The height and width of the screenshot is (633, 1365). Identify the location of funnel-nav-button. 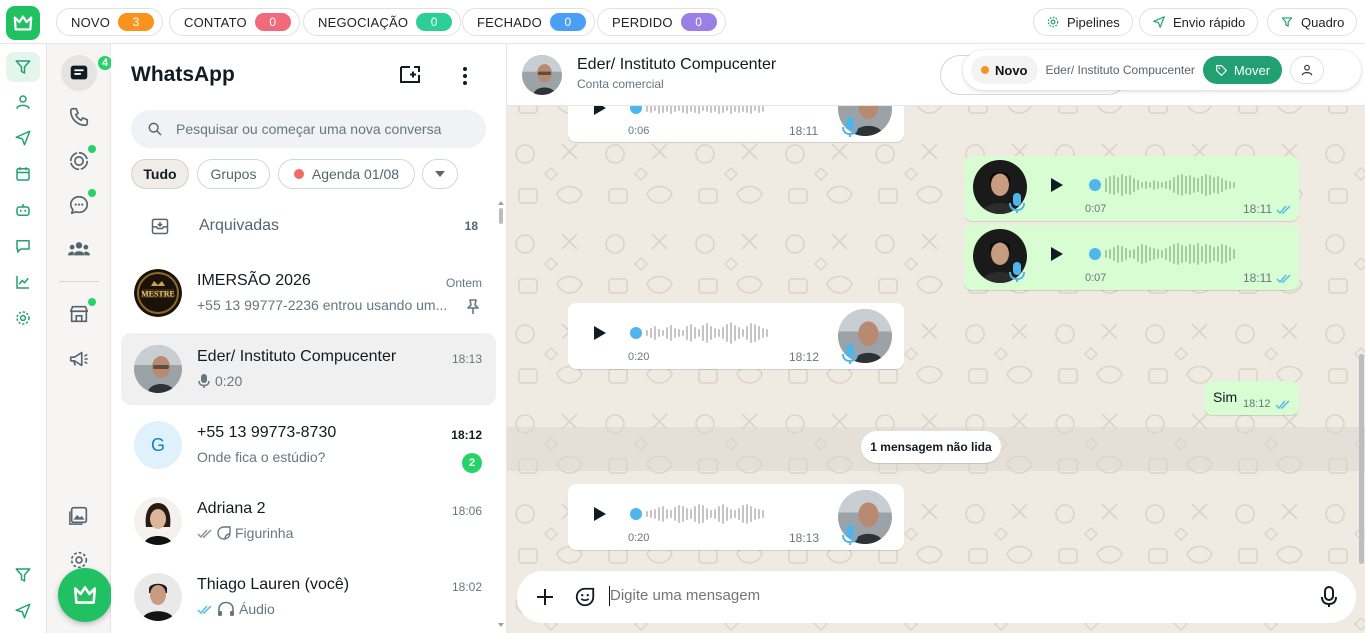
(23, 67).